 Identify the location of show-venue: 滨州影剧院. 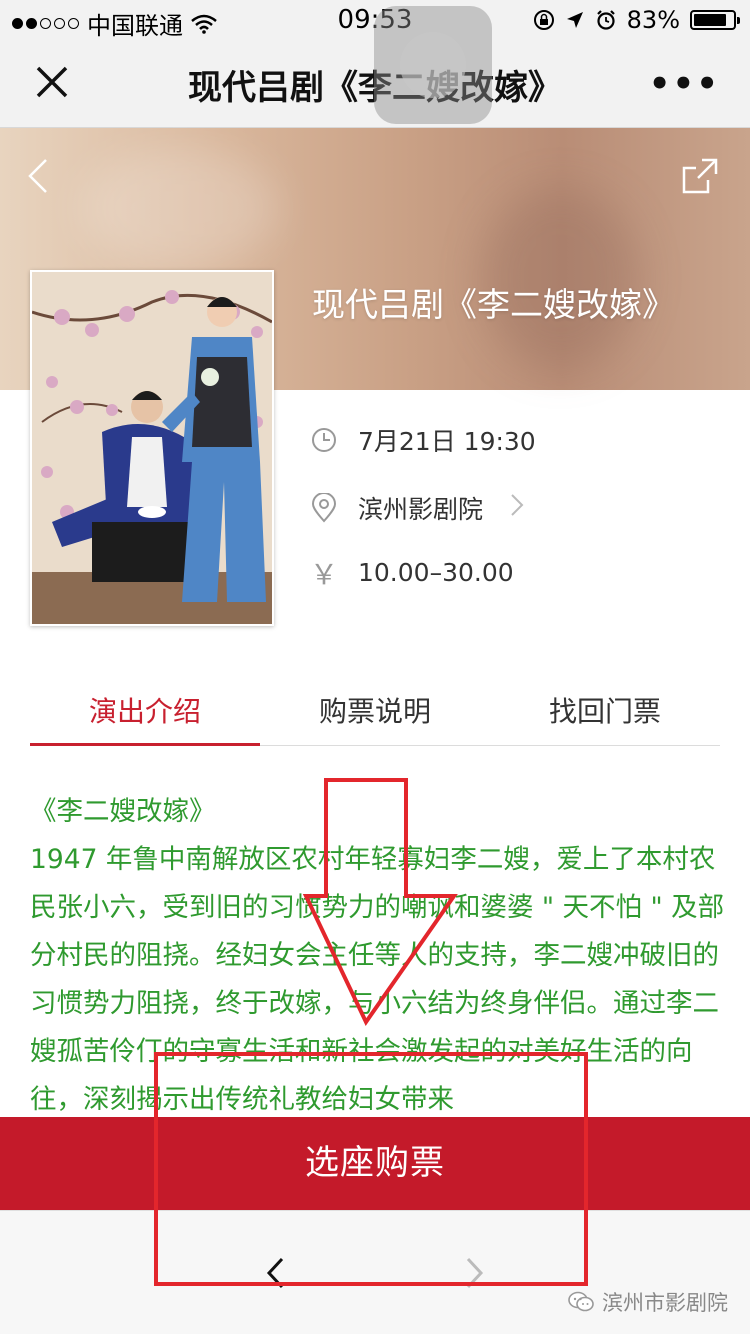
(420, 508).